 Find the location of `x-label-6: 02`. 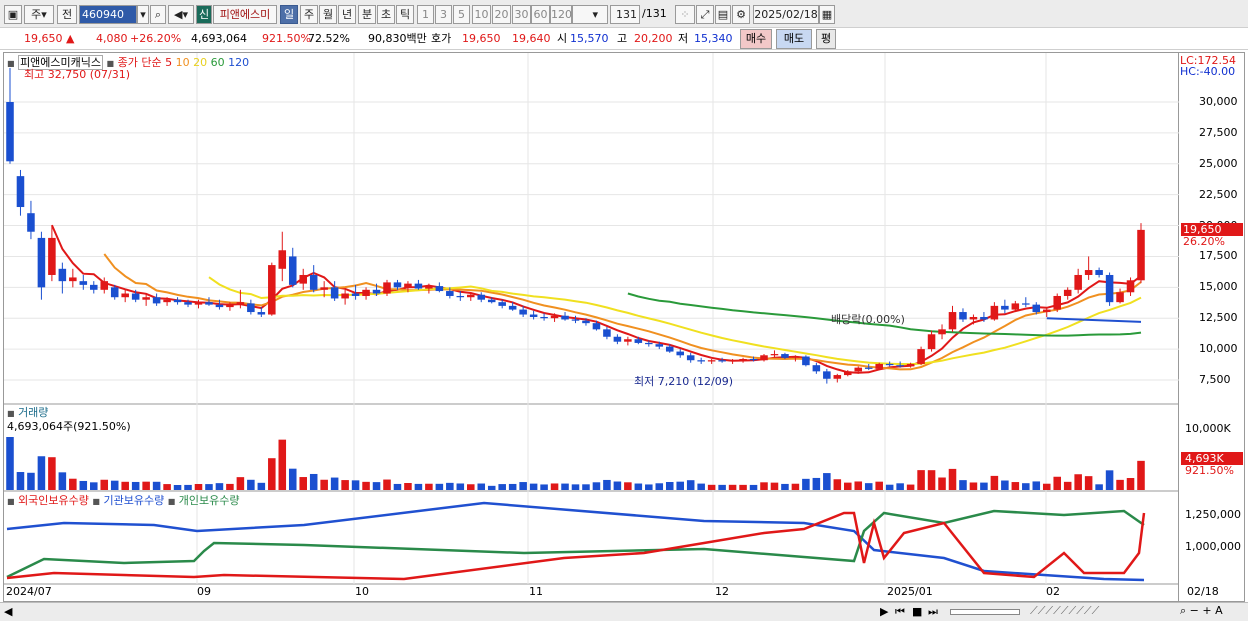

x-label-6: 02 is located at coordinates (1053, 591).